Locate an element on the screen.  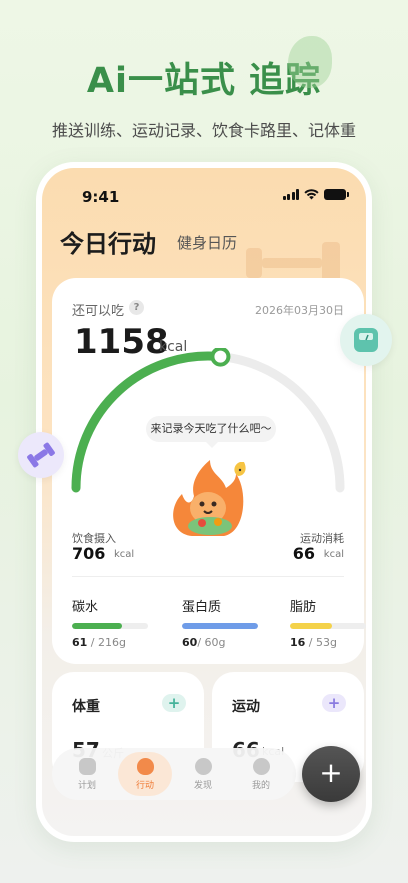
tab-label: 计划 is located at coordinates (86, 785).